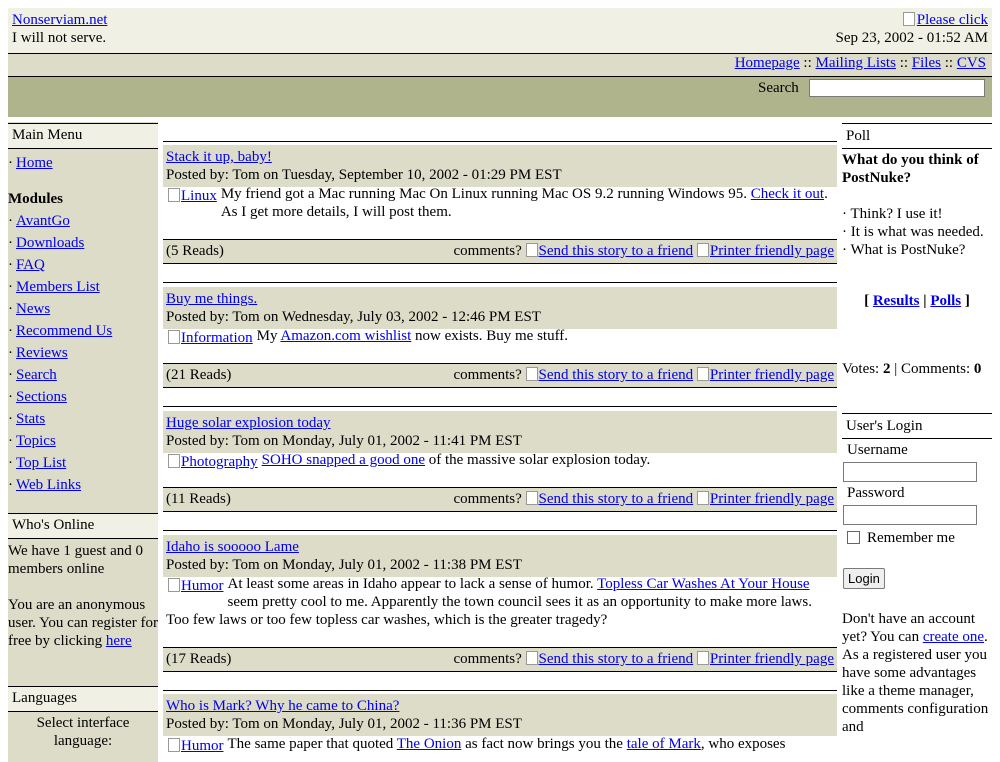  What do you see at coordinates (767, 63) in the screenshot?
I see `nav-homepage: Homepage` at bounding box center [767, 63].